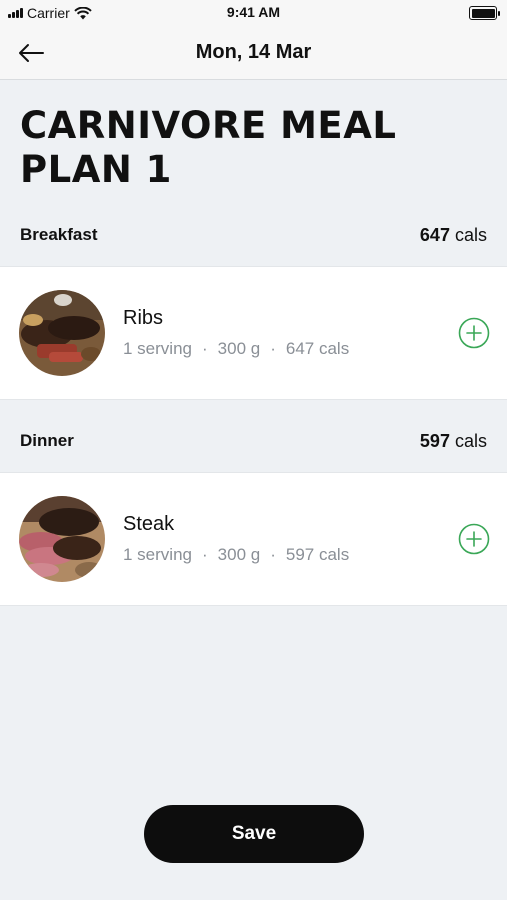  I want to click on battery-icon, so click(484, 13).